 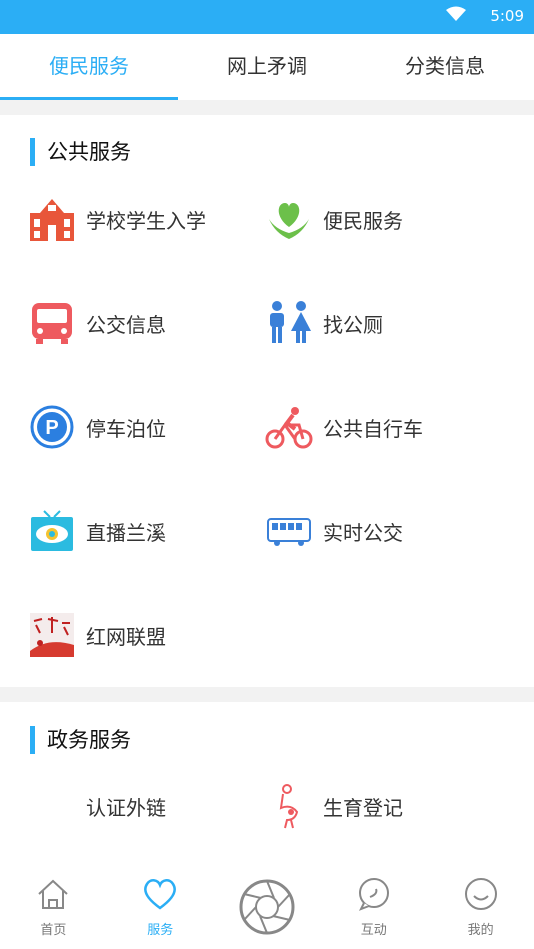 I want to click on smiley-icon, so click(x=481, y=896).